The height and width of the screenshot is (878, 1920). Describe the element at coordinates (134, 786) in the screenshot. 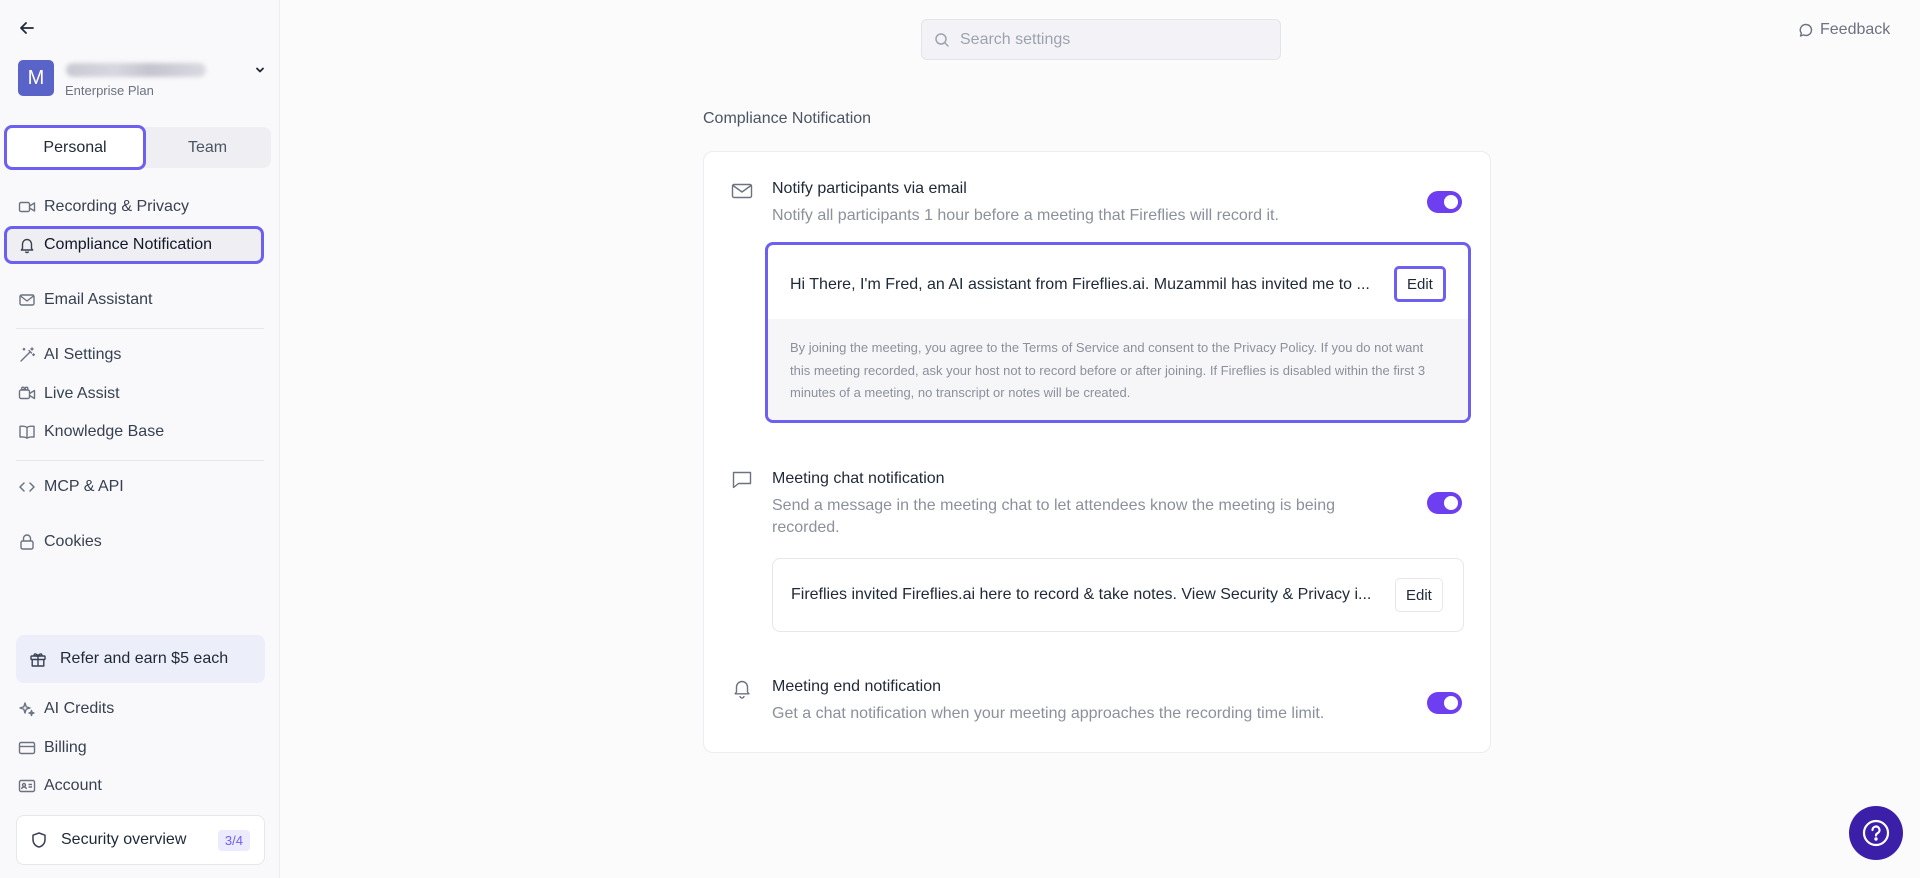

I see `sidebar-item-account: Account` at that location.